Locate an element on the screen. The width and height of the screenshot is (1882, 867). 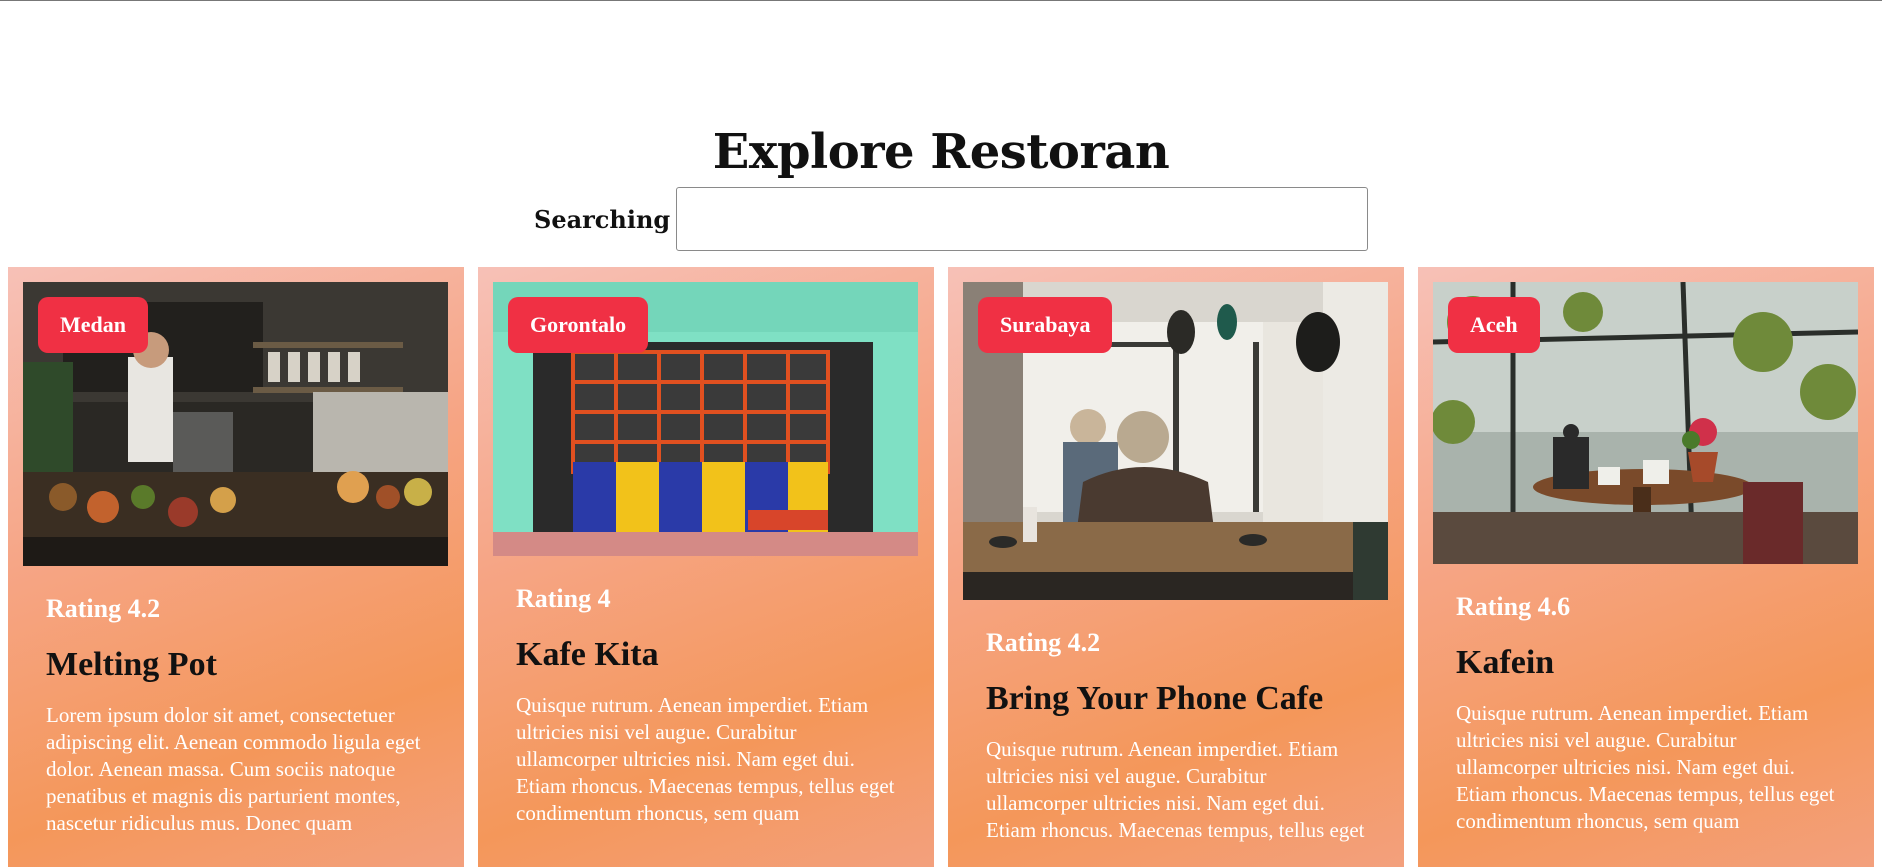
restaurant-photo: Aceh is located at coordinates (1645, 423).